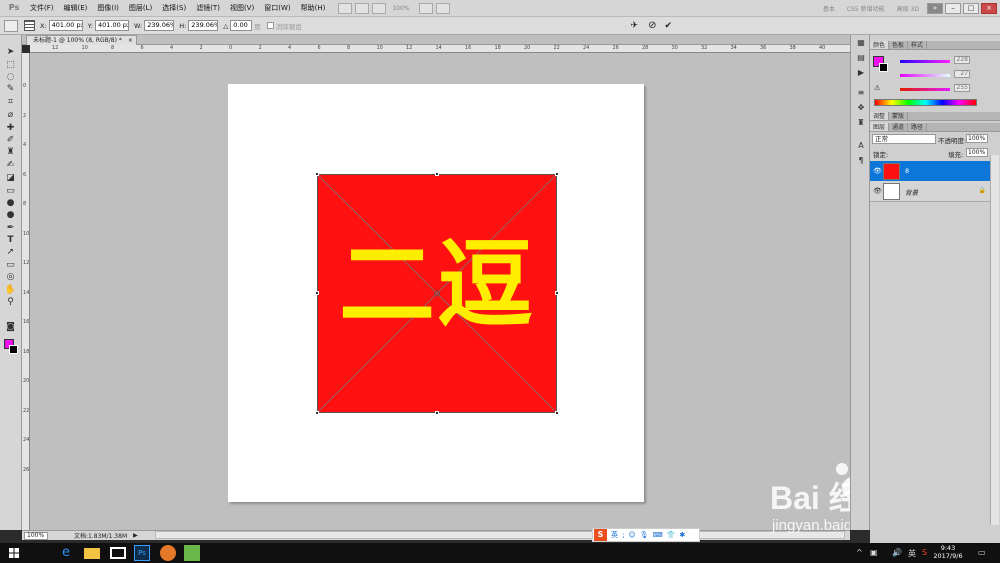 This screenshot has height=563, width=1000. I want to click on store-icon, so click(118, 553).